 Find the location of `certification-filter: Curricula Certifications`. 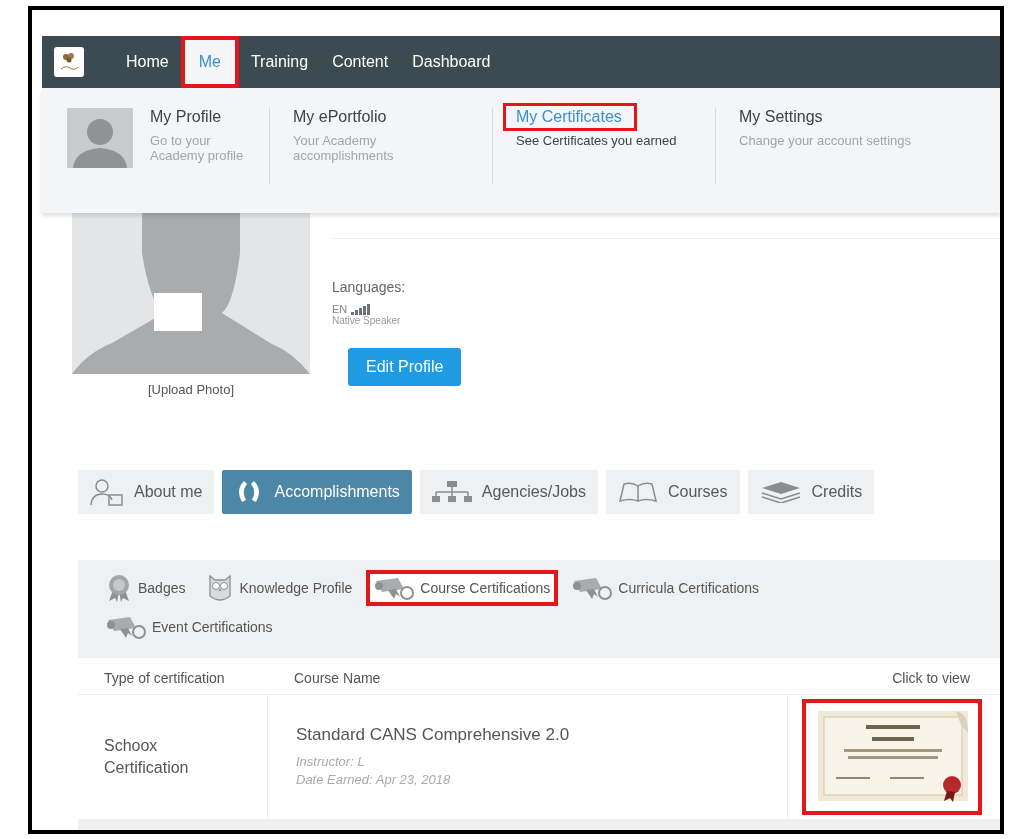

certification-filter: Curricula Certifications is located at coordinates (666, 588).